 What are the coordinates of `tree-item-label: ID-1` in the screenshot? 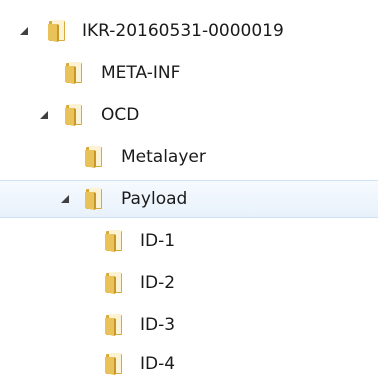 It's located at (158, 241).